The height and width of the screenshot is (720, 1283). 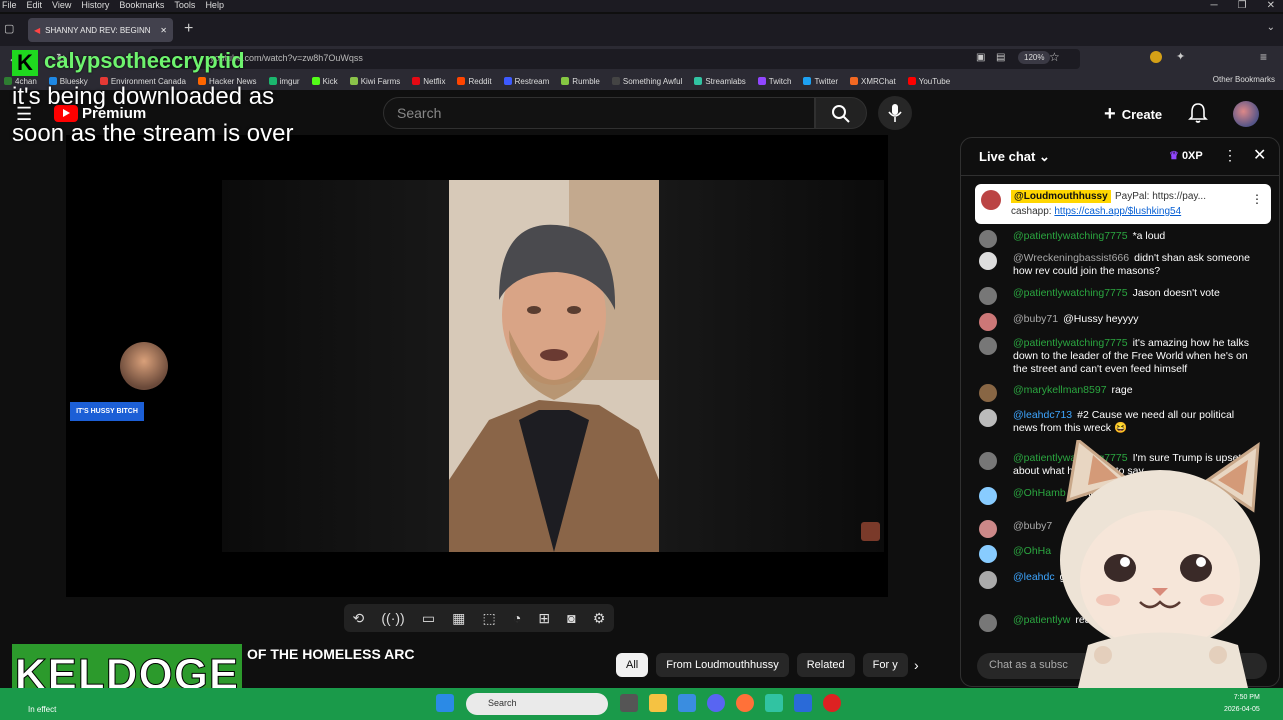 I want to click on chat-message: @marykellman8597 rage, so click(x=1119, y=393).